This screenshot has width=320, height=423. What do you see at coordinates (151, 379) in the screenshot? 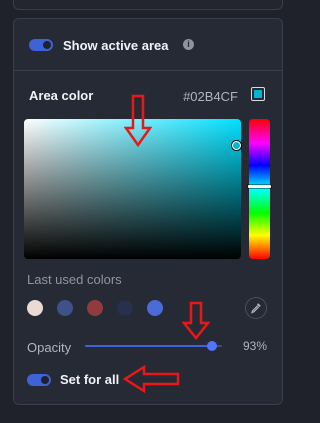
I see `annotation-arrow-left` at bounding box center [151, 379].